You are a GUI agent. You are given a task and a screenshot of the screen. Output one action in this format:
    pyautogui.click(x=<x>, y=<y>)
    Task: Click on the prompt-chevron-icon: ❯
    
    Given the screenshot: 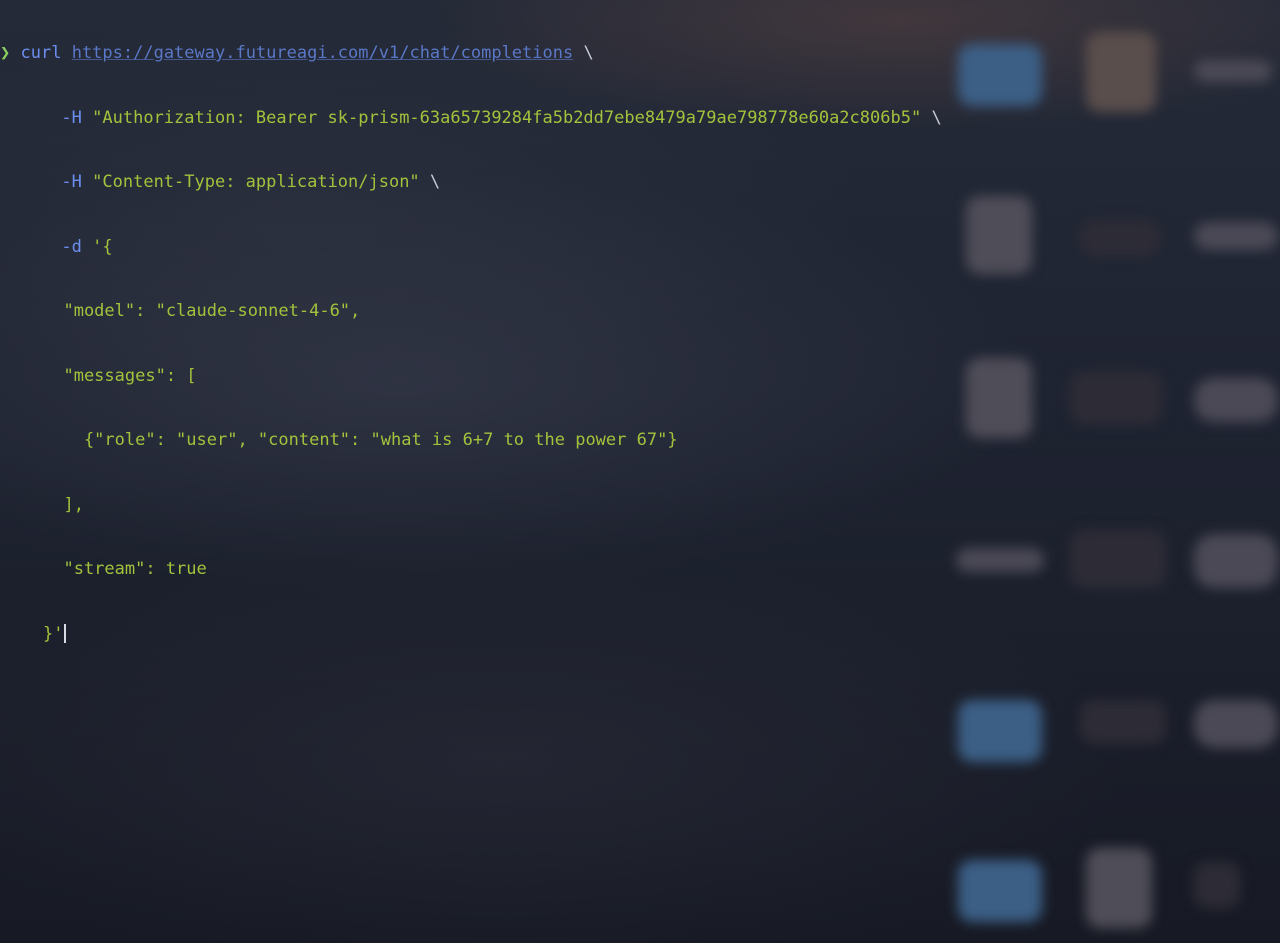 What is the action you would take?
    pyautogui.click(x=5, y=53)
    